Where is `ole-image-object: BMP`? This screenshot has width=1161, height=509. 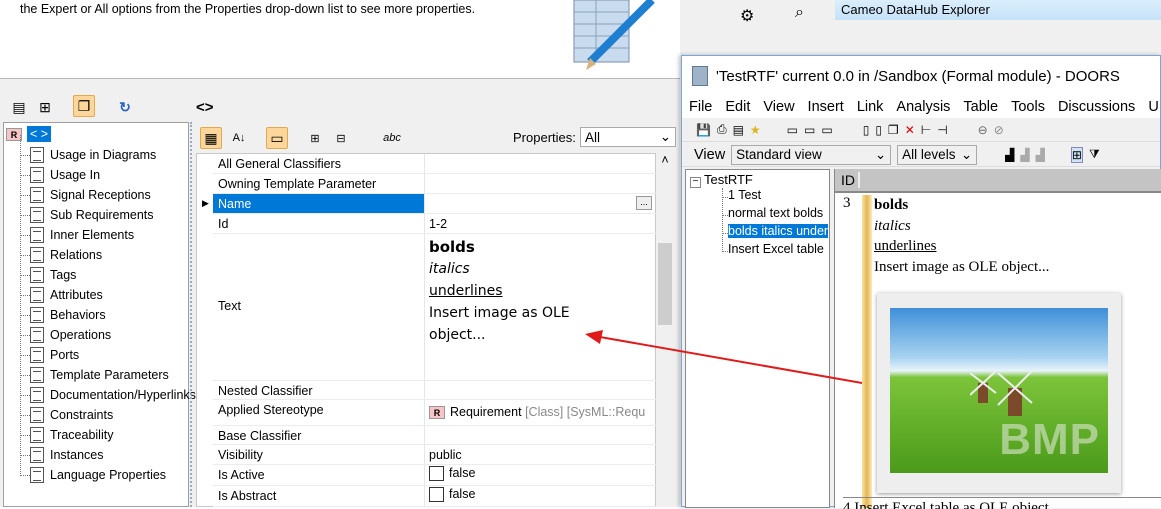
ole-image-object: BMP is located at coordinates (999, 393).